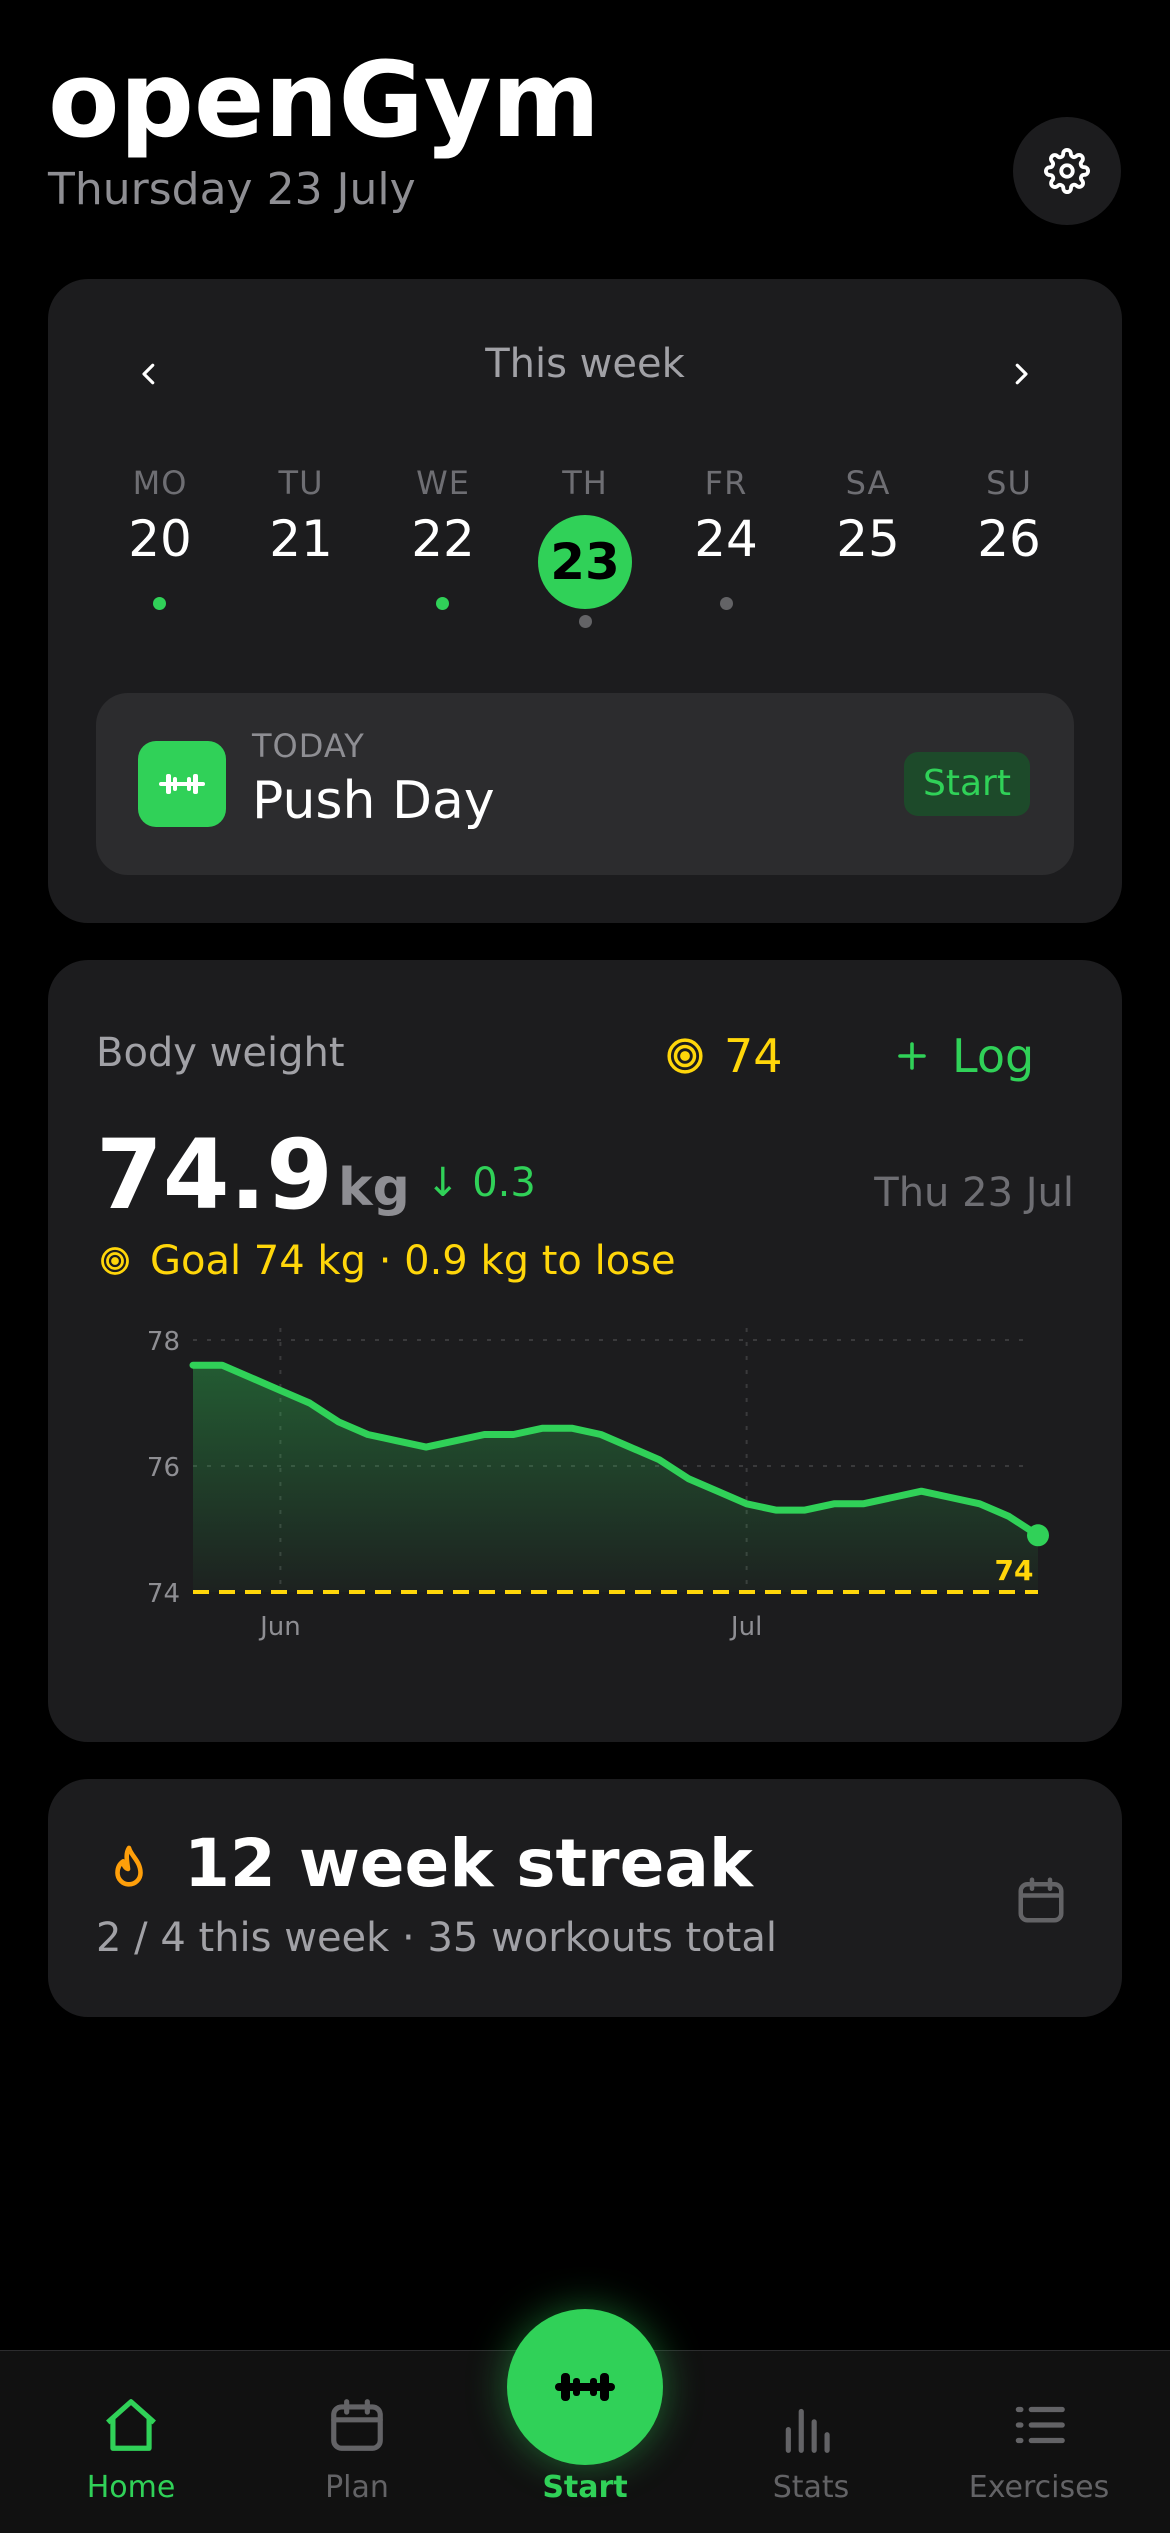  Describe the element at coordinates (1009, 539) in the screenshot. I see `day-number: 26` at that location.